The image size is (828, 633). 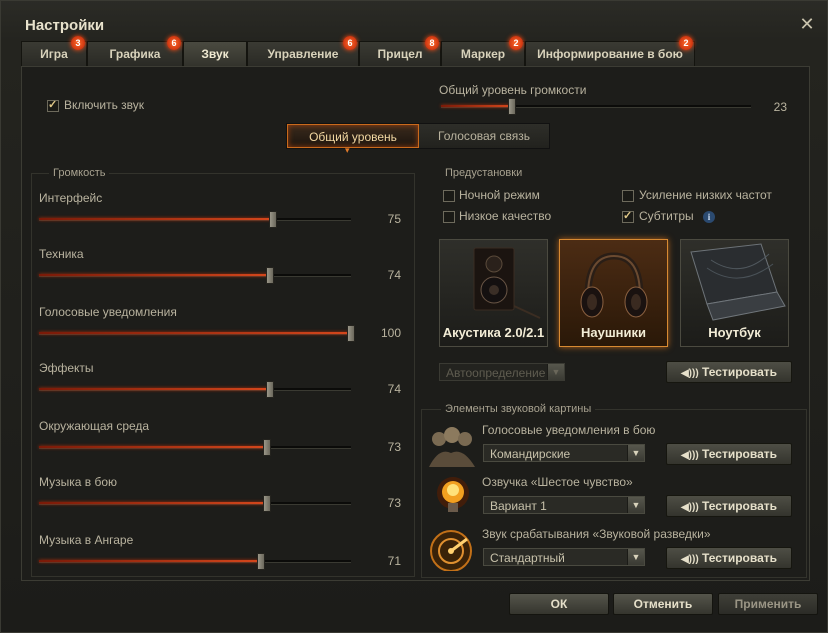 I want to click on test-sixth-sense-button: ◀))) Тестировать, so click(x=729, y=506).